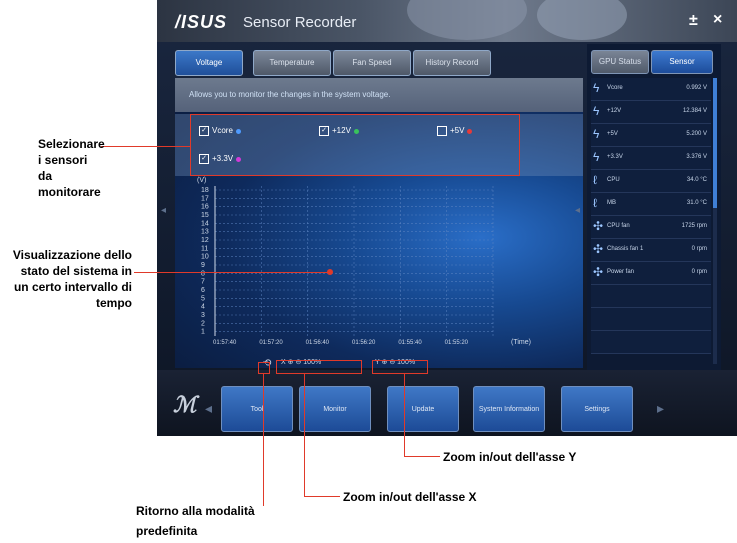  I want to click on sensor-name: +12V, so click(614, 111).